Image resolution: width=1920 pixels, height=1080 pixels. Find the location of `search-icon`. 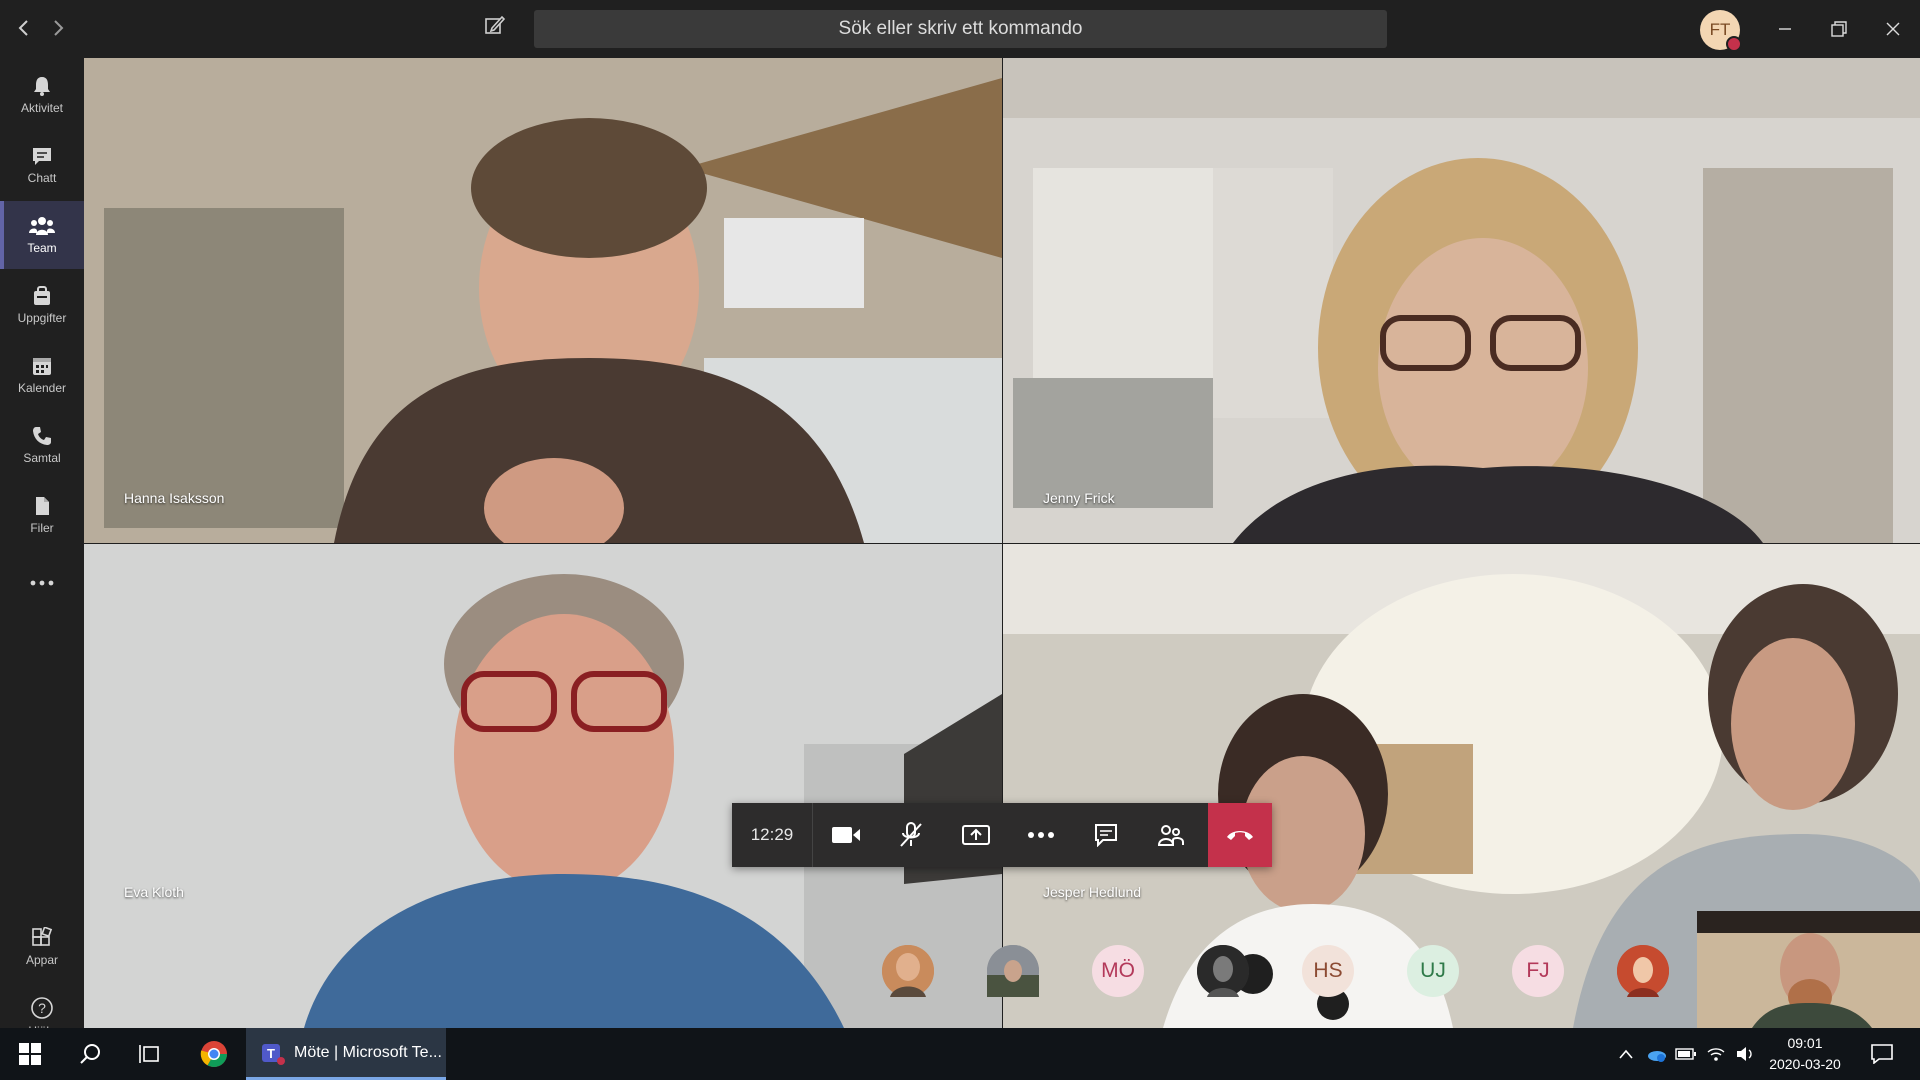

search-icon is located at coordinates (90, 1054).